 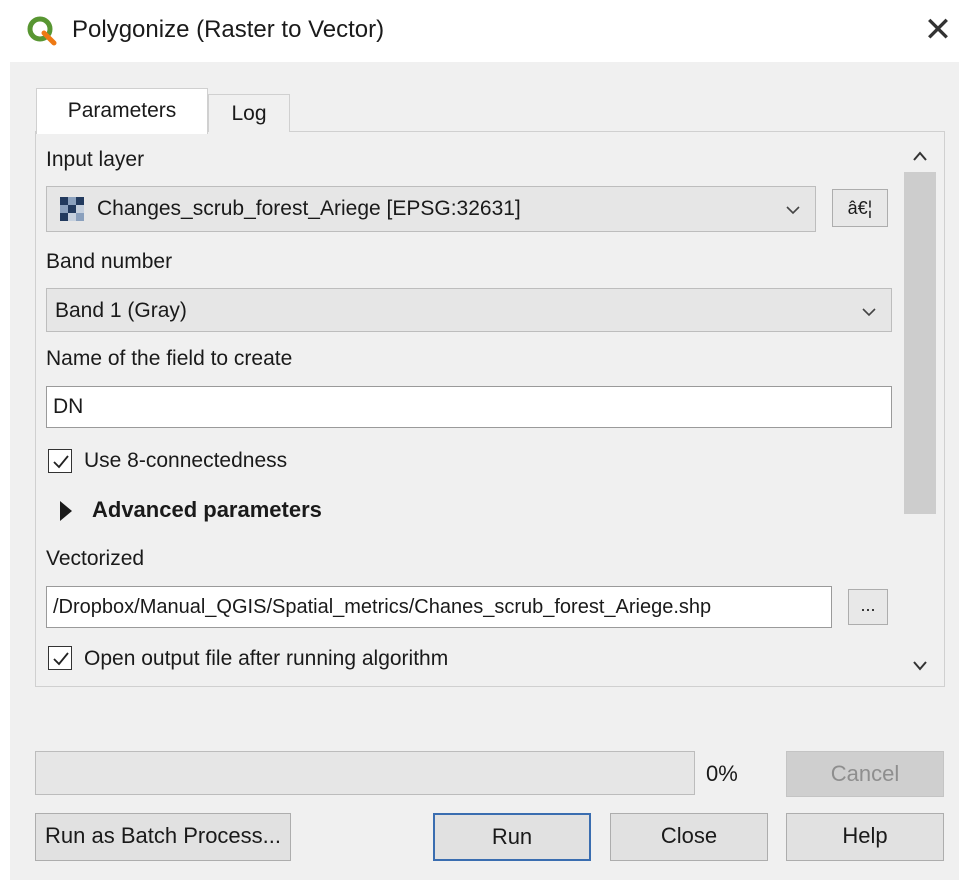 I want to click on field-name-label: Name of the field to create, so click(x=169, y=358).